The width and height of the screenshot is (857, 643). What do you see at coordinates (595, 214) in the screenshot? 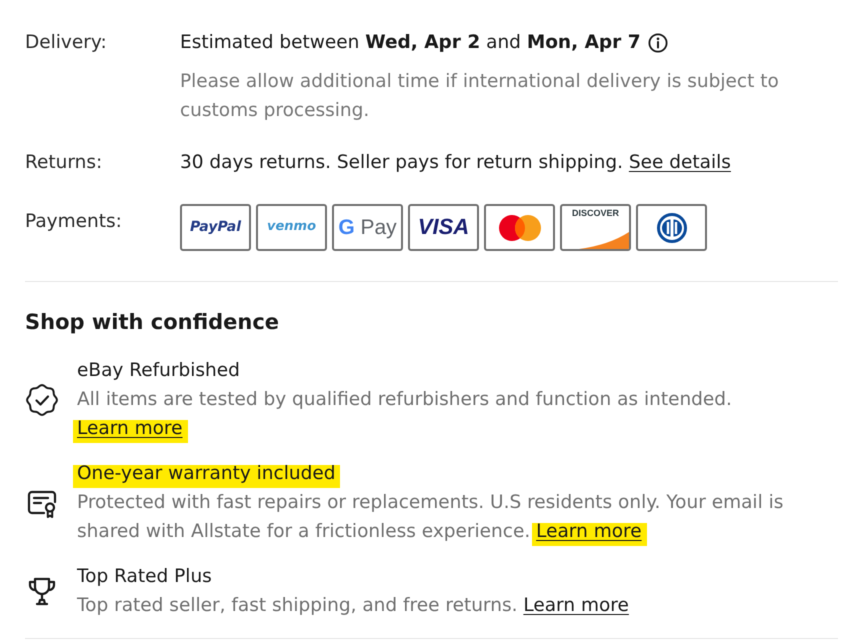
I see `logo-text: DISCOVER` at bounding box center [595, 214].